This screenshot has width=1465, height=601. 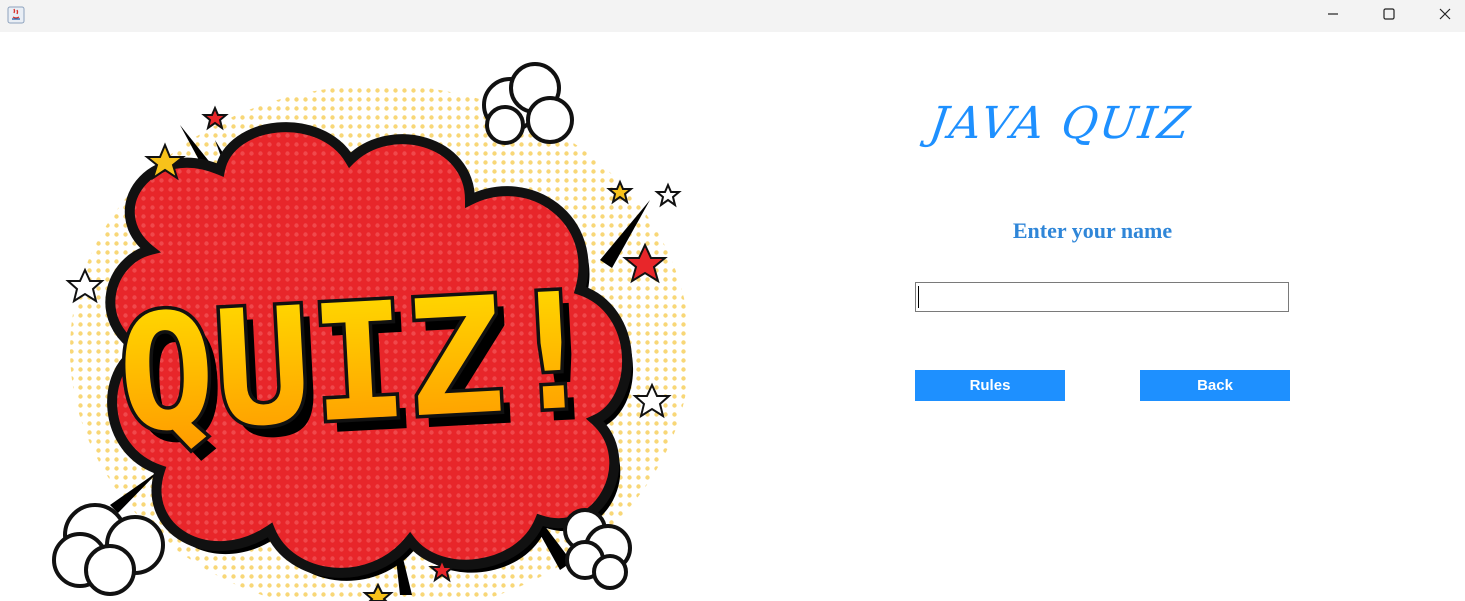 What do you see at coordinates (1060, 123) in the screenshot?
I see `page-title: JAVA QUIZ` at bounding box center [1060, 123].